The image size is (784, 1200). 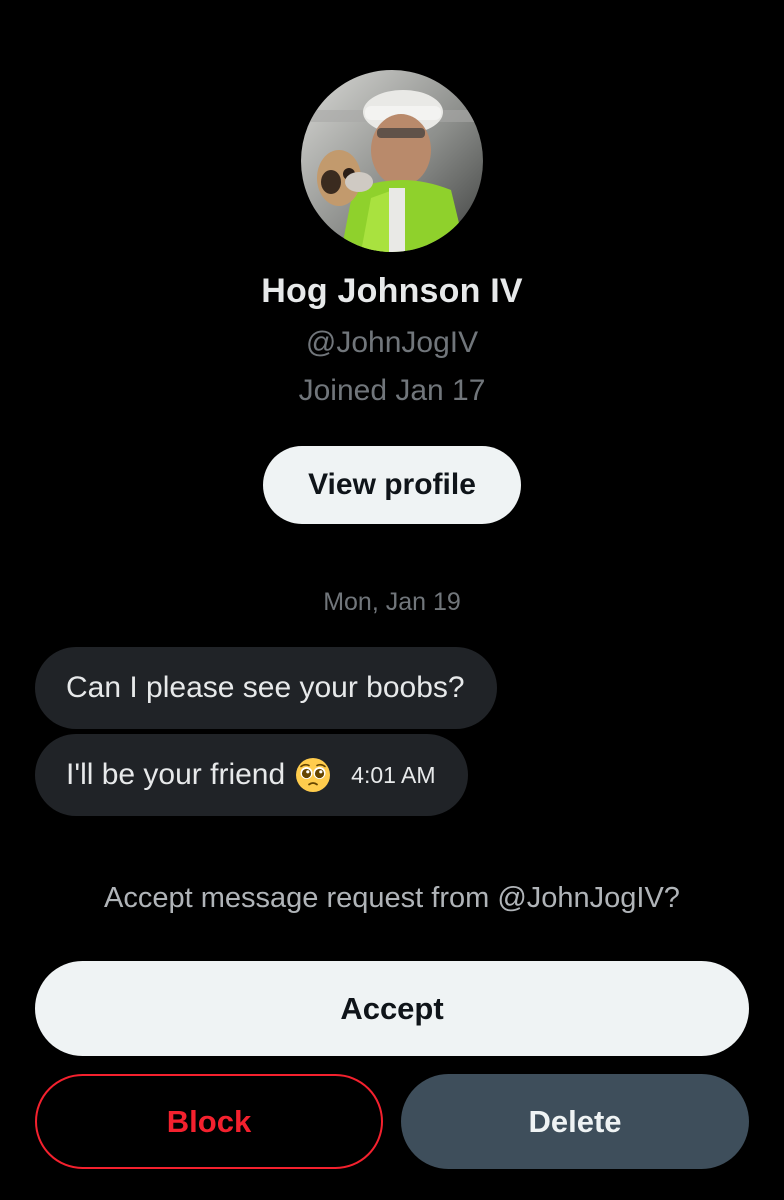 What do you see at coordinates (392, 291) in the screenshot?
I see `profile-display-name: Hog Johnson IV` at bounding box center [392, 291].